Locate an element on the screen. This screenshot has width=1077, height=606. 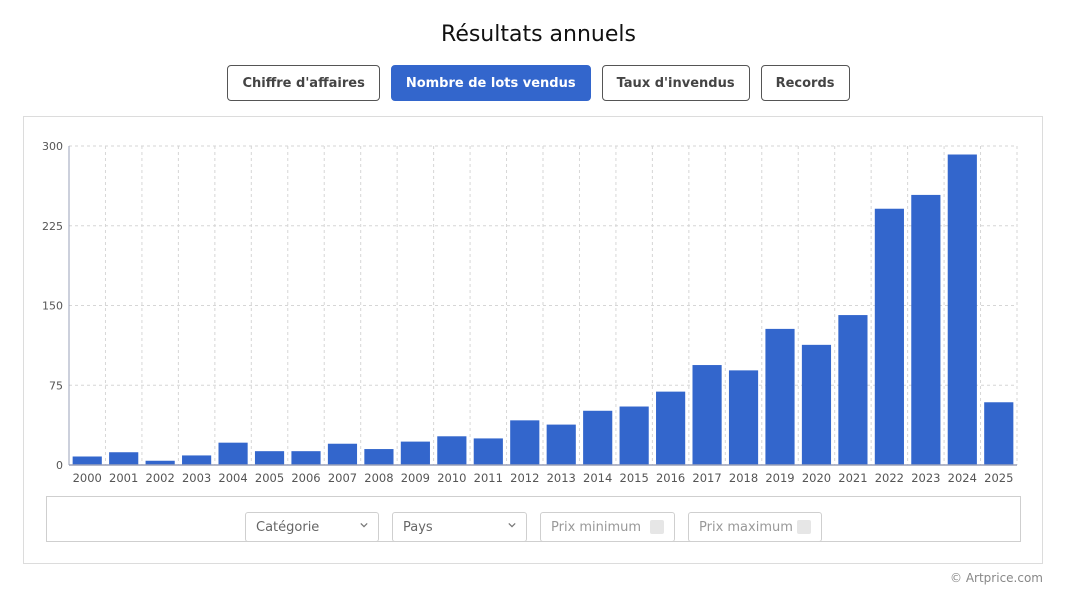
x-tick-label: 2004 is located at coordinates (232, 478).